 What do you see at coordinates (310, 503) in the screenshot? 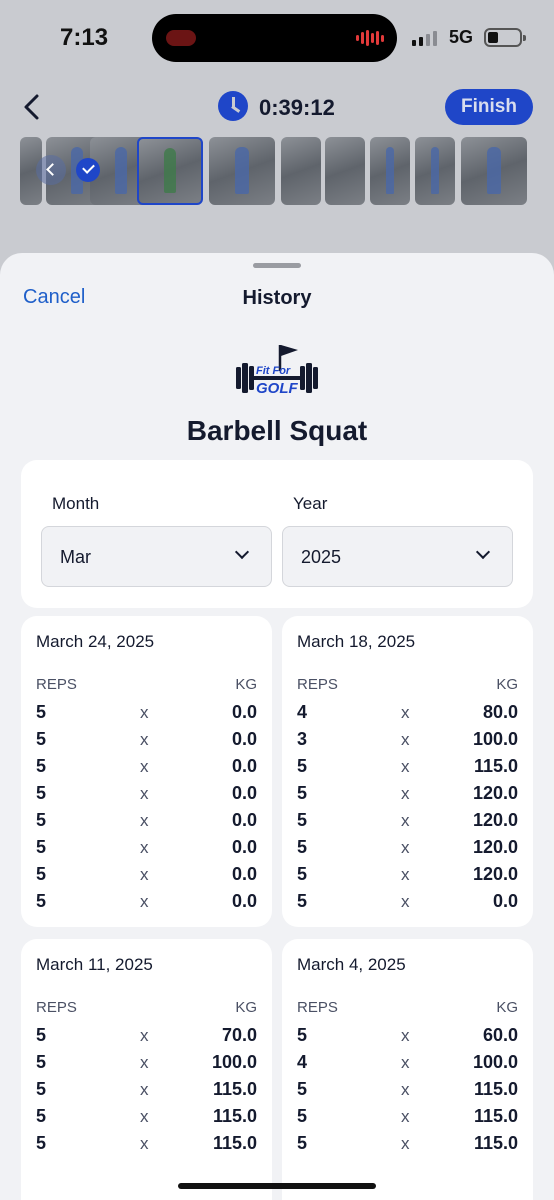
I see `year-label: Year` at bounding box center [310, 503].